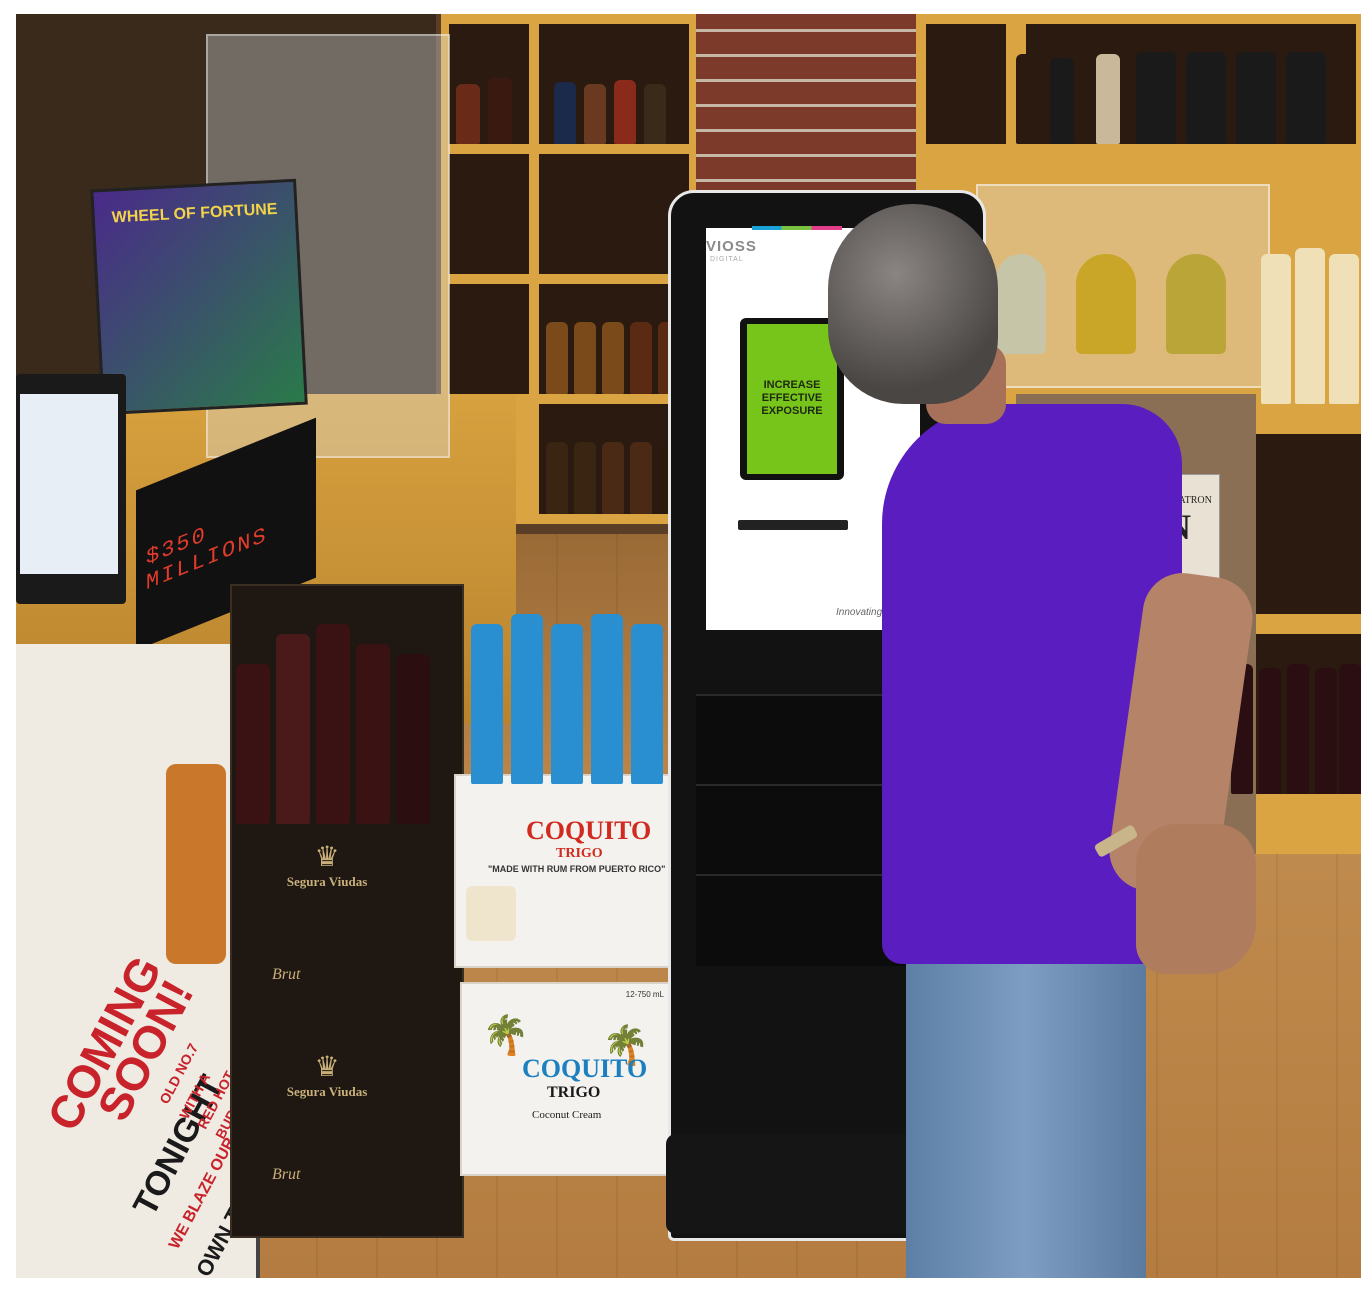 The width and height of the screenshot is (1367, 1290). Describe the element at coordinates (585, 1068) in the screenshot. I see `coquito-case-title: COQUITO` at that location.